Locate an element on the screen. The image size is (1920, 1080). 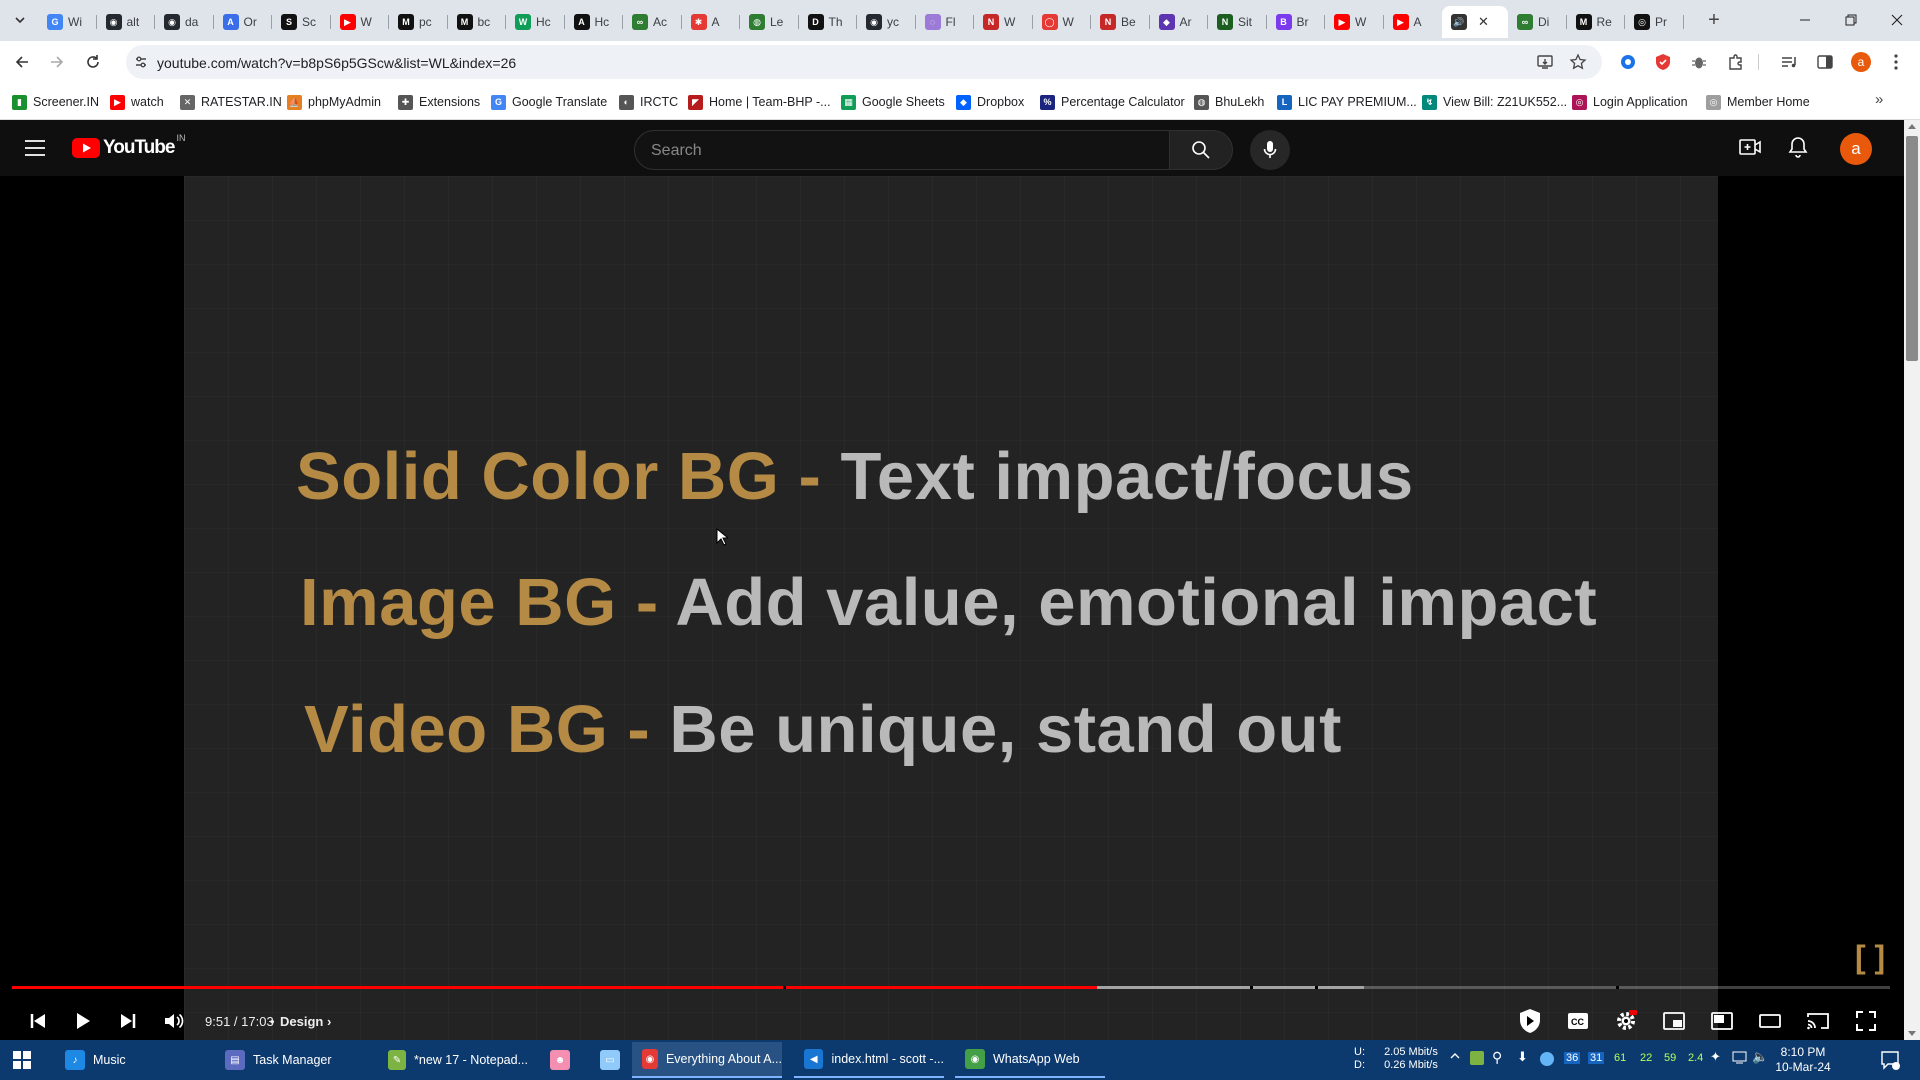
bookmark-item: ◎ Login Application is located at coordinates (1630, 102).